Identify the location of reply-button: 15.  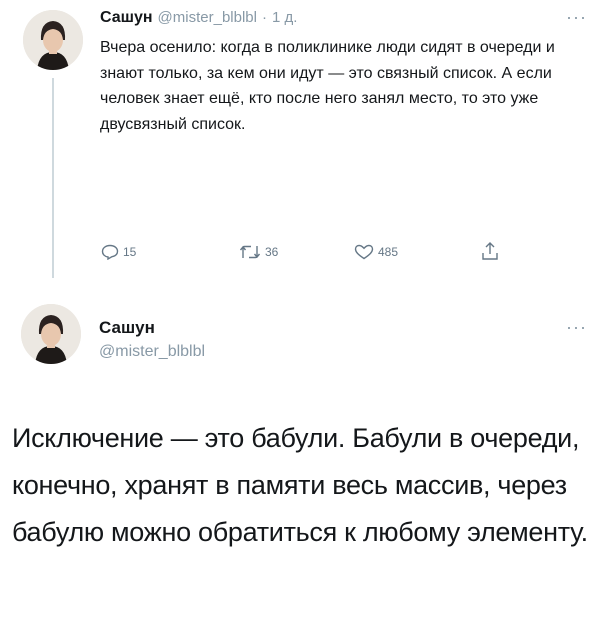
(118, 252).